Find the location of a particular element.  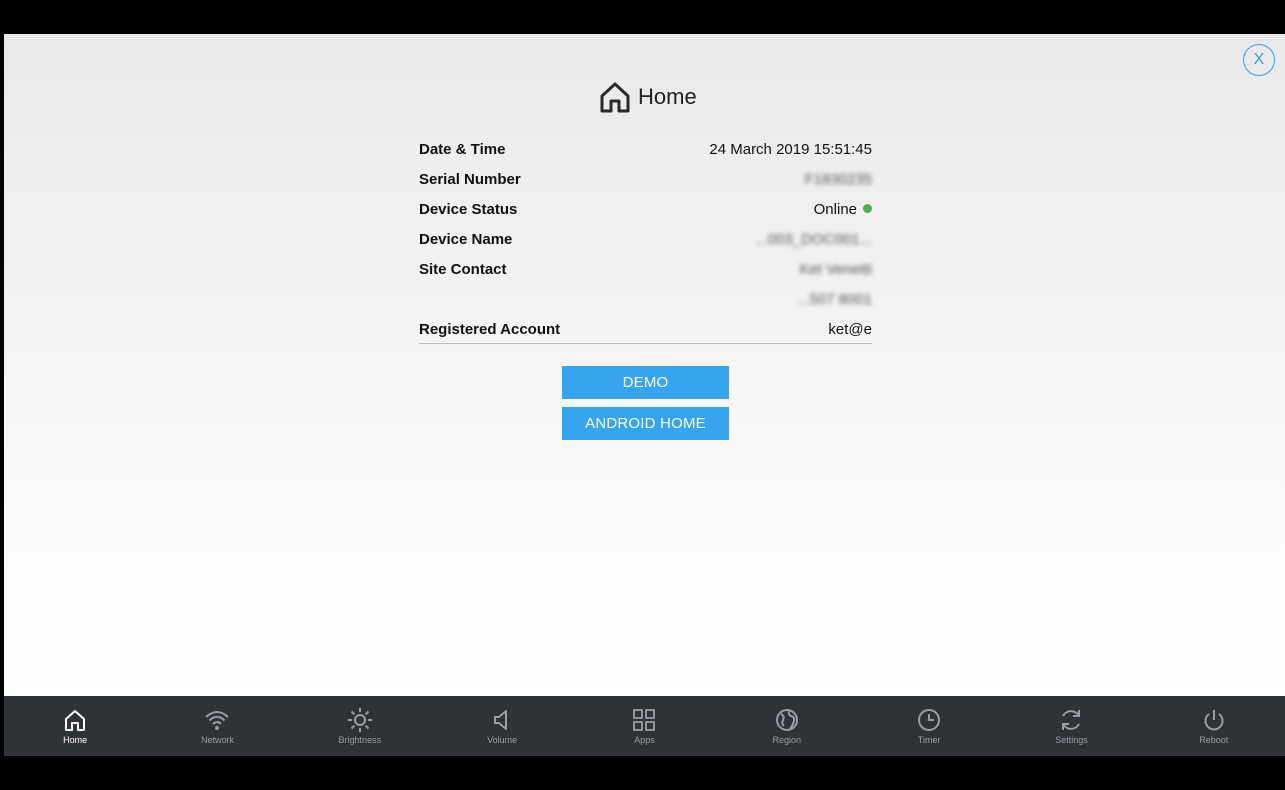

info-row-serial: Serial Number F1830235 is located at coordinates (645, 179).